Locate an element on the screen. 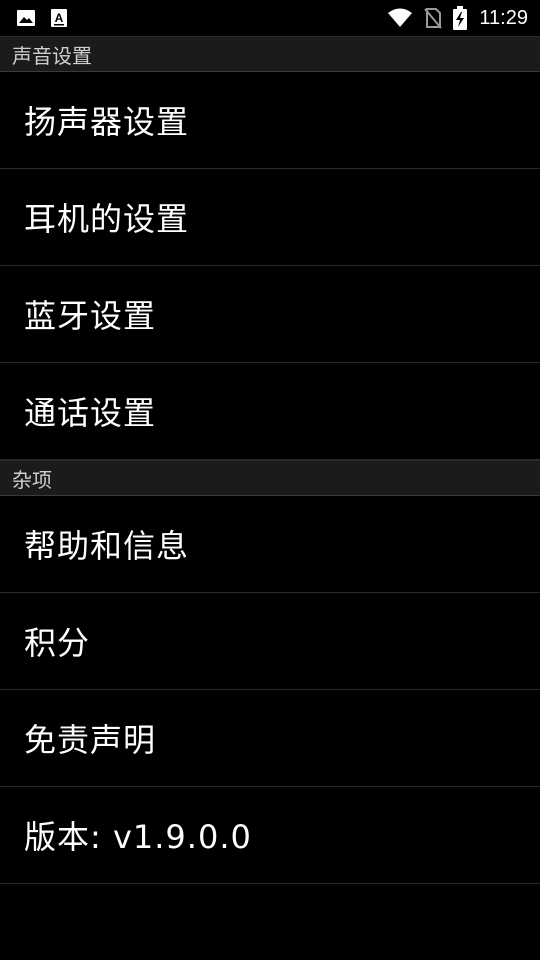 The image size is (540, 960). status-bar: A 11:29 is located at coordinates (270, 18).